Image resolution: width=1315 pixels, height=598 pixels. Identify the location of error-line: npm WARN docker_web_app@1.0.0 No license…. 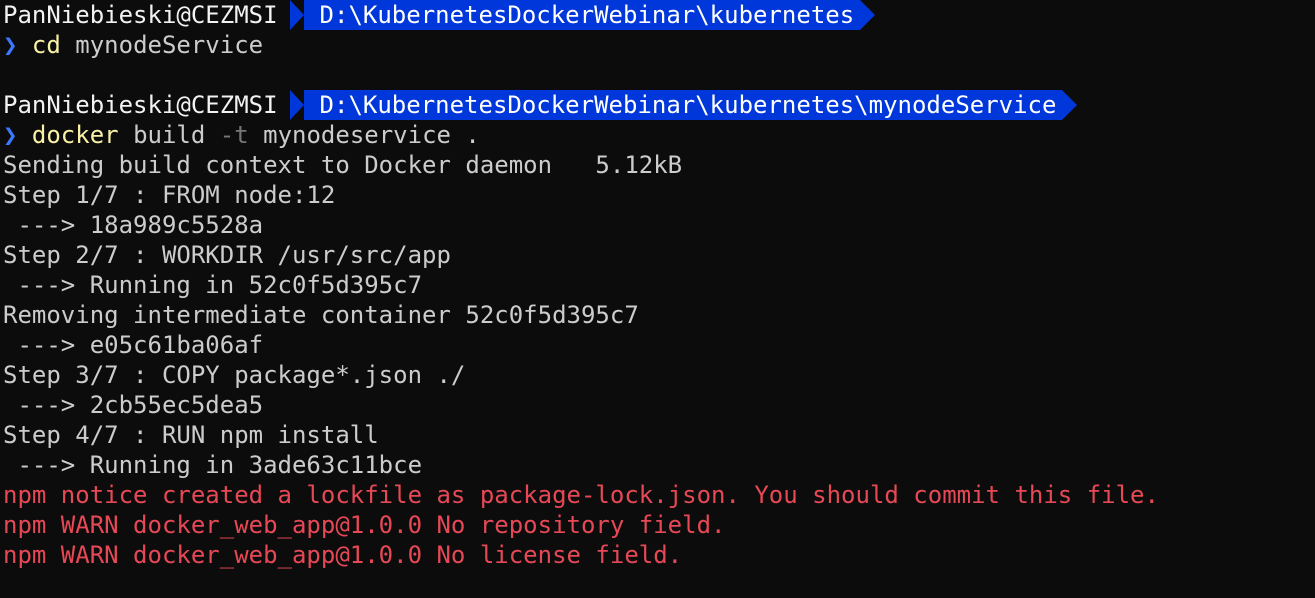
(343, 555).